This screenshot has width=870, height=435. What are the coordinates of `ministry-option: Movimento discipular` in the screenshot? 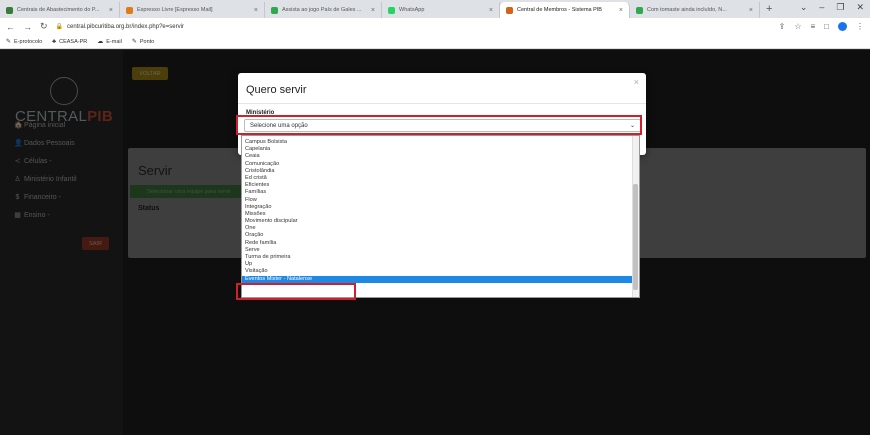 It's located at (438, 221).